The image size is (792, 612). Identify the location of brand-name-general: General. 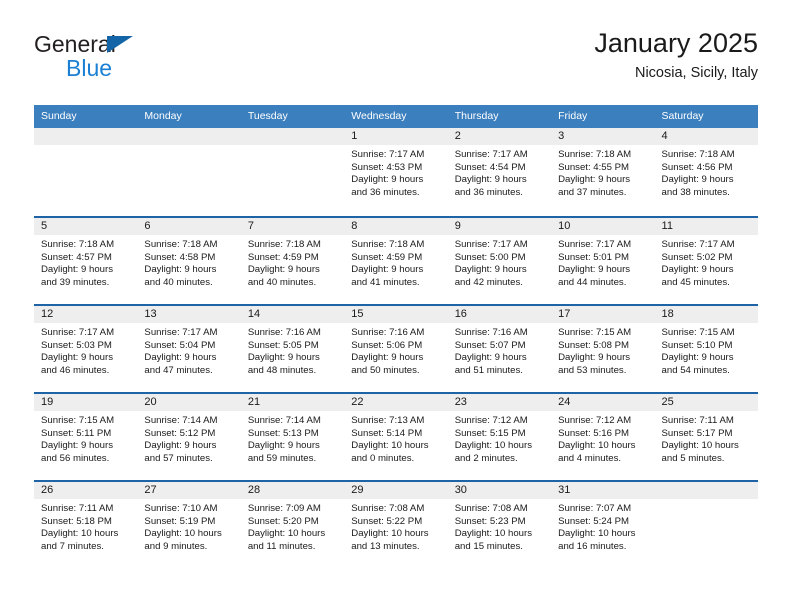
(75, 44).